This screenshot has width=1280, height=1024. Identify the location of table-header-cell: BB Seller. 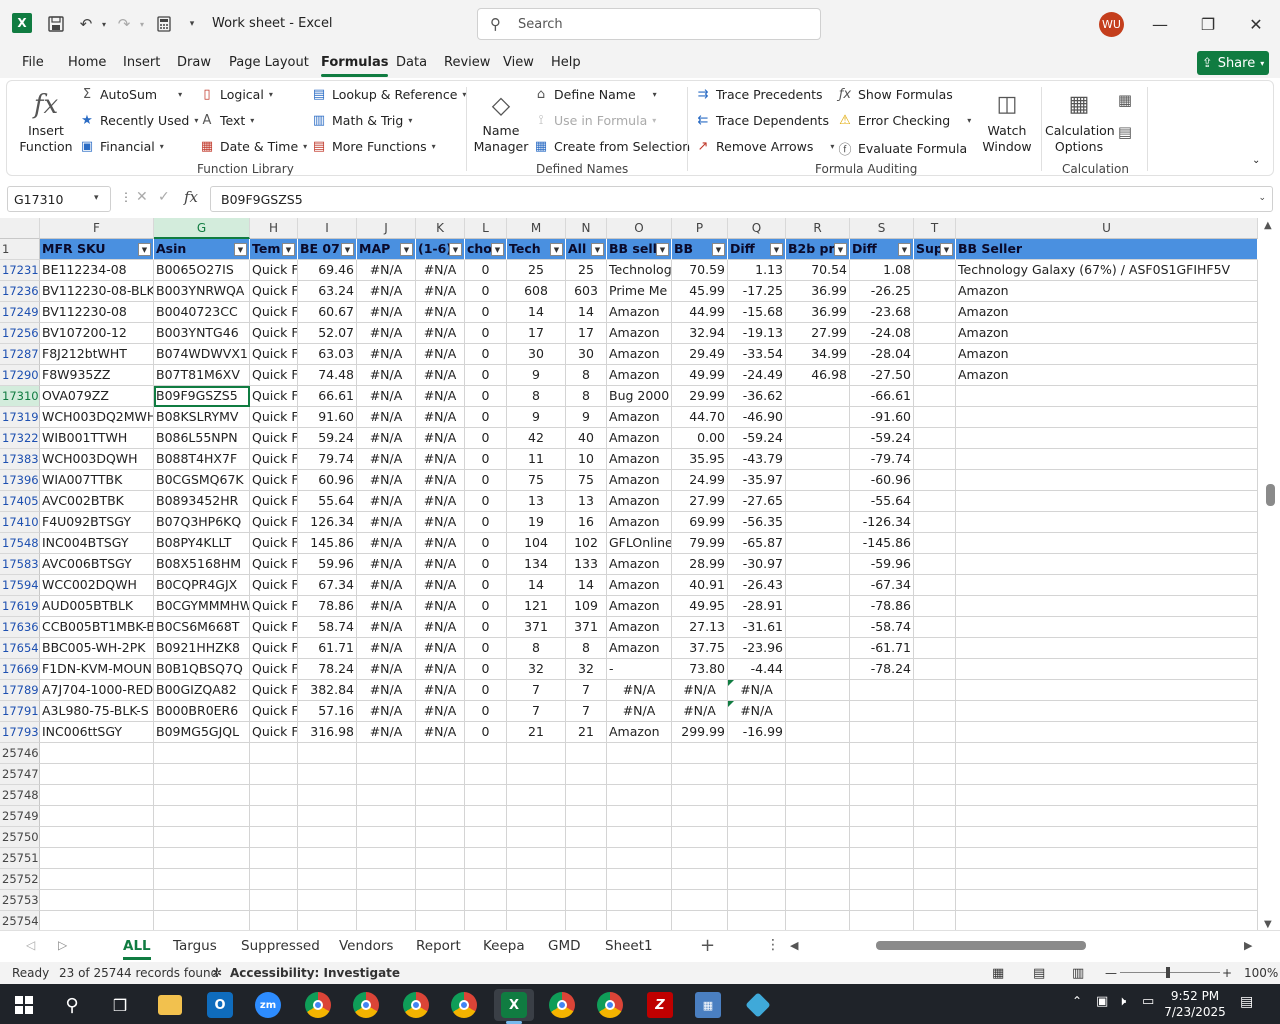
(1107, 249).